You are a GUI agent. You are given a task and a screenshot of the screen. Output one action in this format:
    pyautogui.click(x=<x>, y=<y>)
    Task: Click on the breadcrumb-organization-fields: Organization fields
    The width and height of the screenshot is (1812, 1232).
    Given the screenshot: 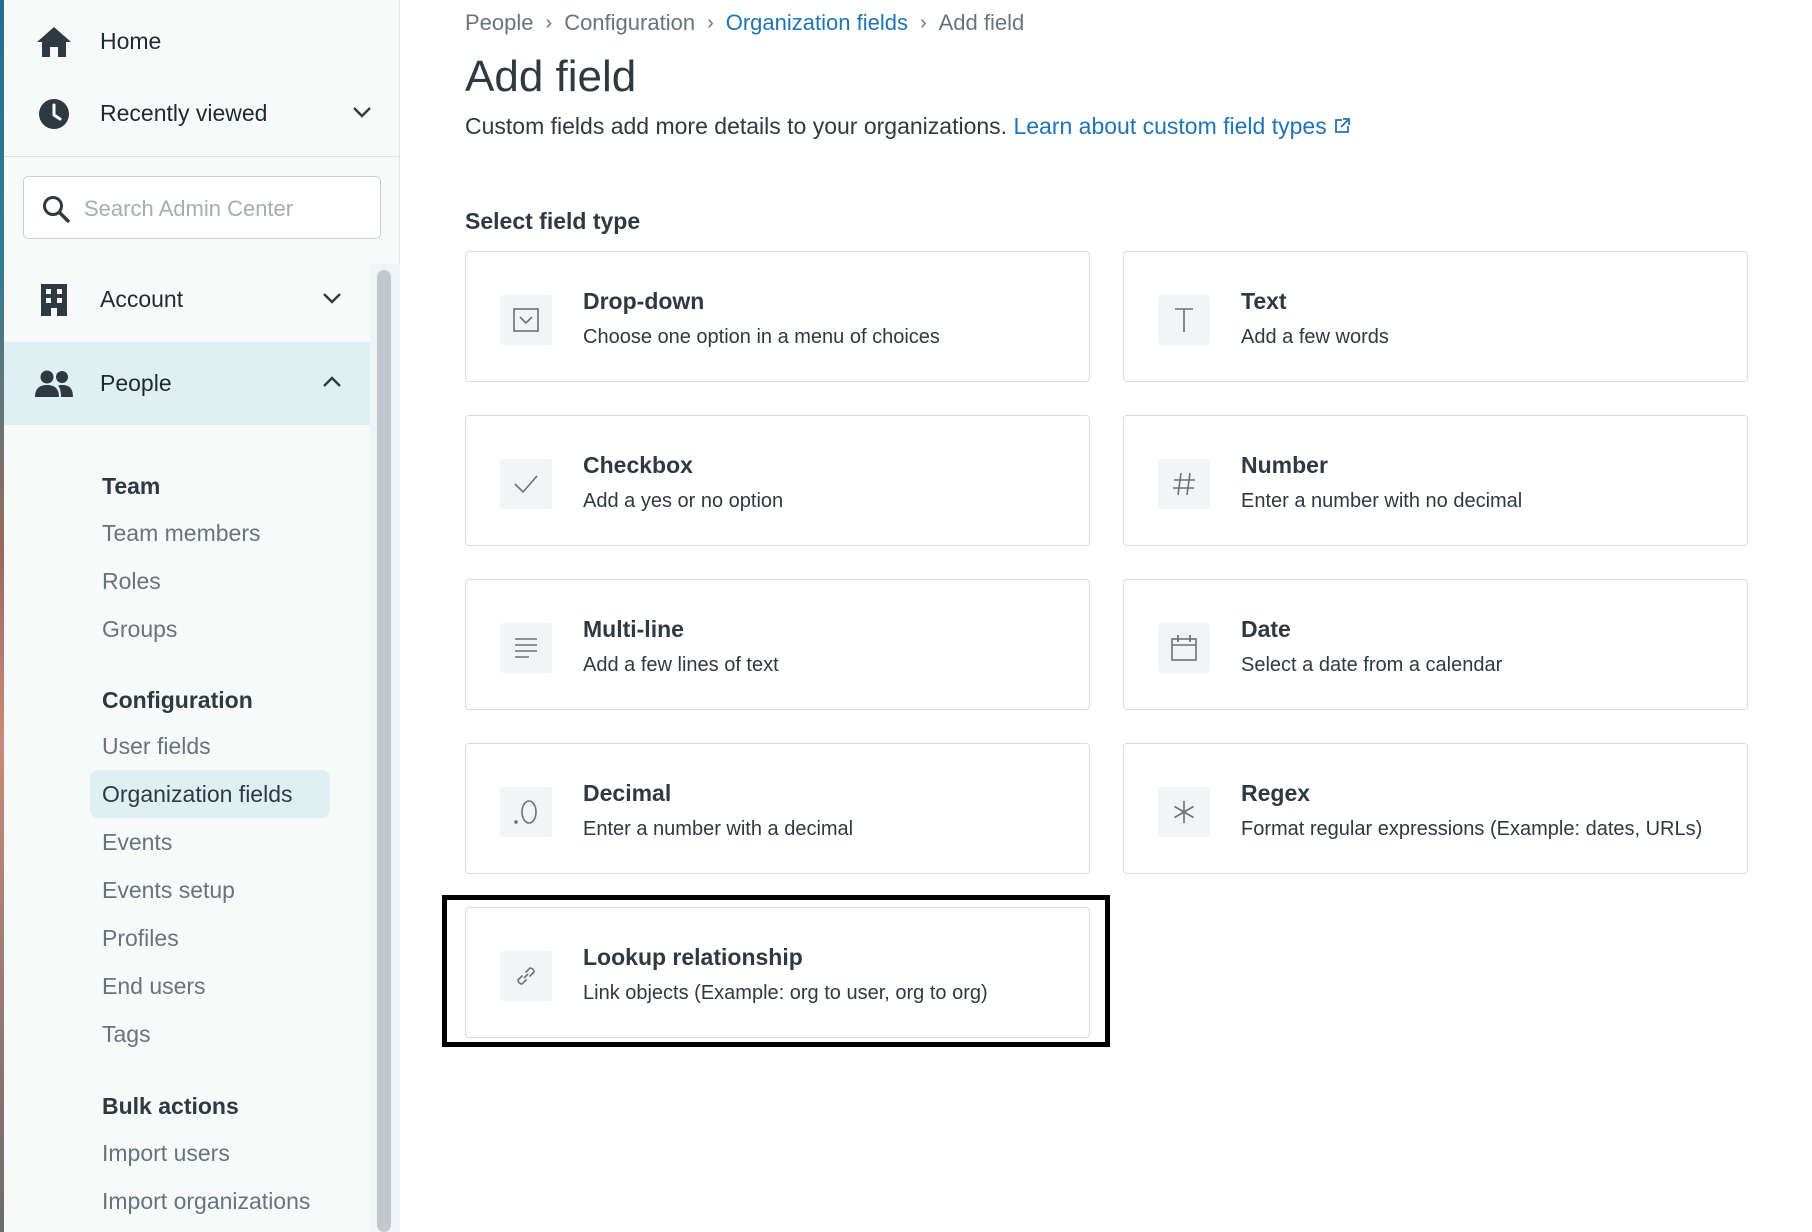 What is the action you would take?
    pyautogui.click(x=817, y=23)
    